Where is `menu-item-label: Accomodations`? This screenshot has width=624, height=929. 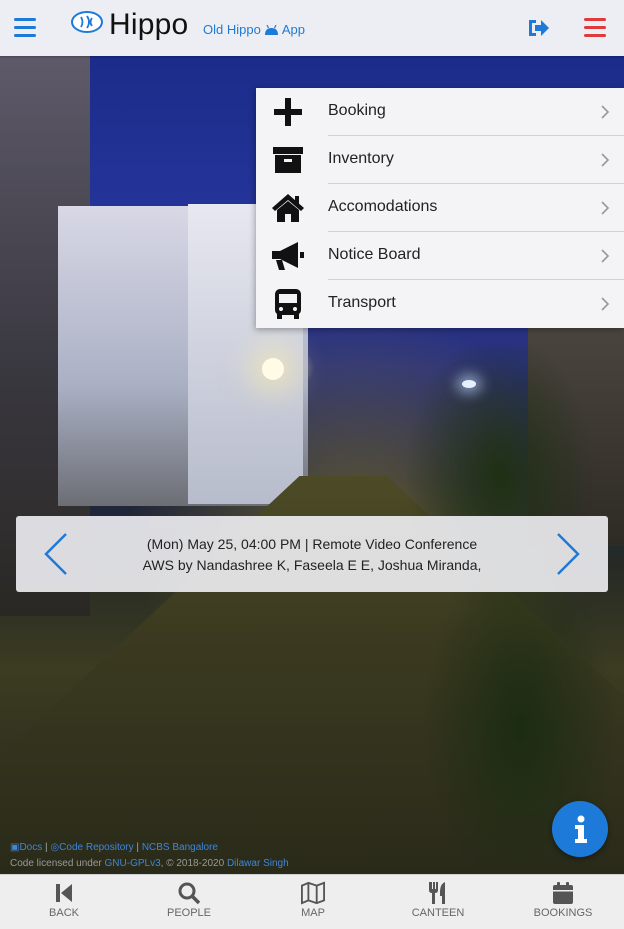
menu-item-label: Accomodations is located at coordinates (383, 206).